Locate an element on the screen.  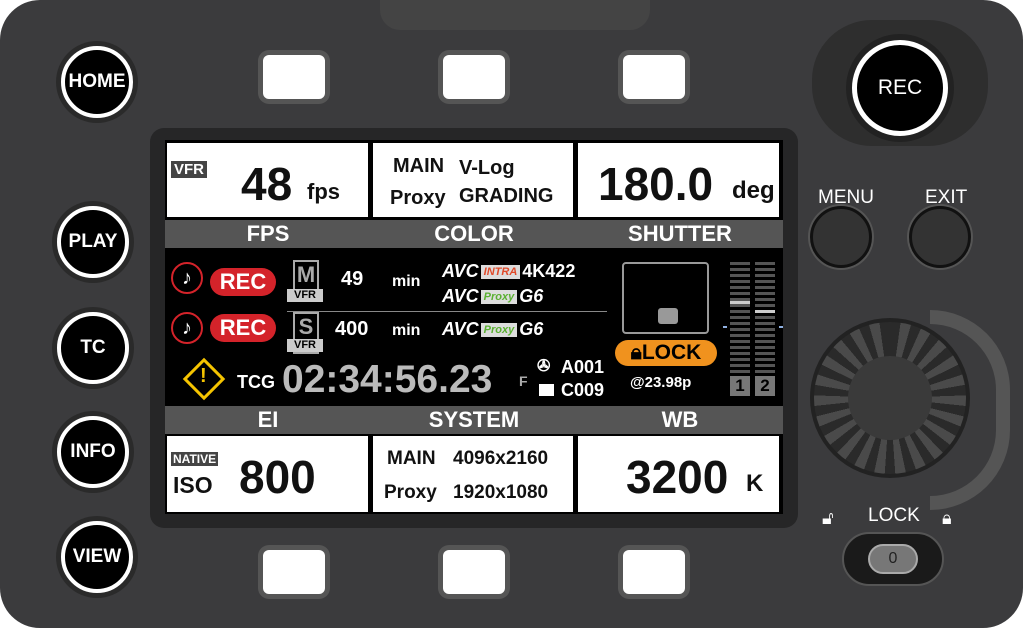
shutter-value: 180.0 is located at coordinates (656, 184).